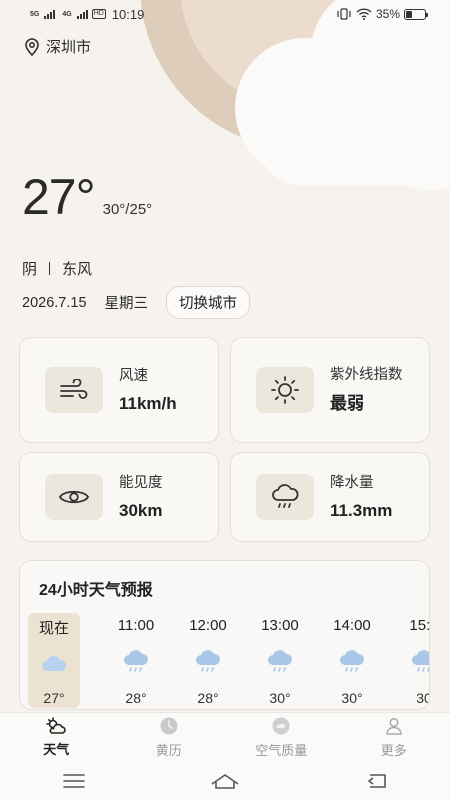 Image resolution: width=450 pixels, height=800 pixels. Describe the element at coordinates (330, 390) in the screenshot. I see `uv-index-card: 紫外线指数 最弱` at that location.